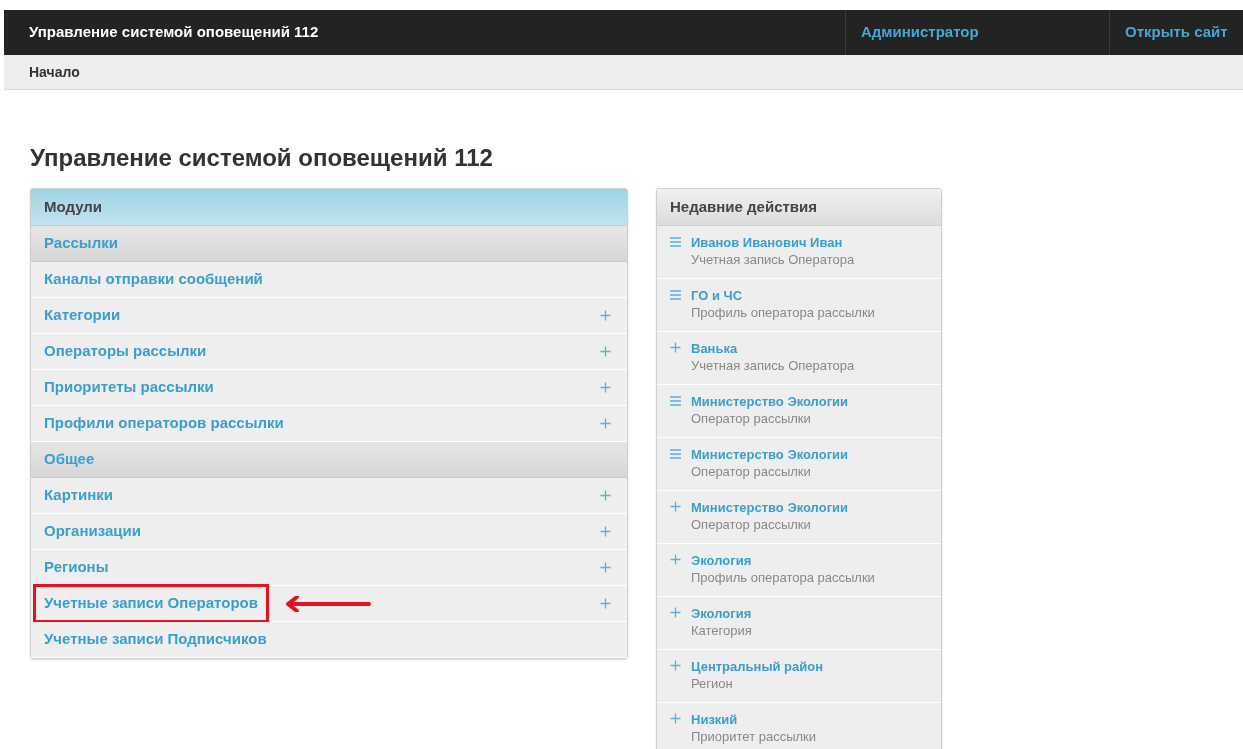 The image size is (1243, 749). Describe the element at coordinates (757, 666) in the screenshot. I see `recent-action-link: Центральный район` at that location.